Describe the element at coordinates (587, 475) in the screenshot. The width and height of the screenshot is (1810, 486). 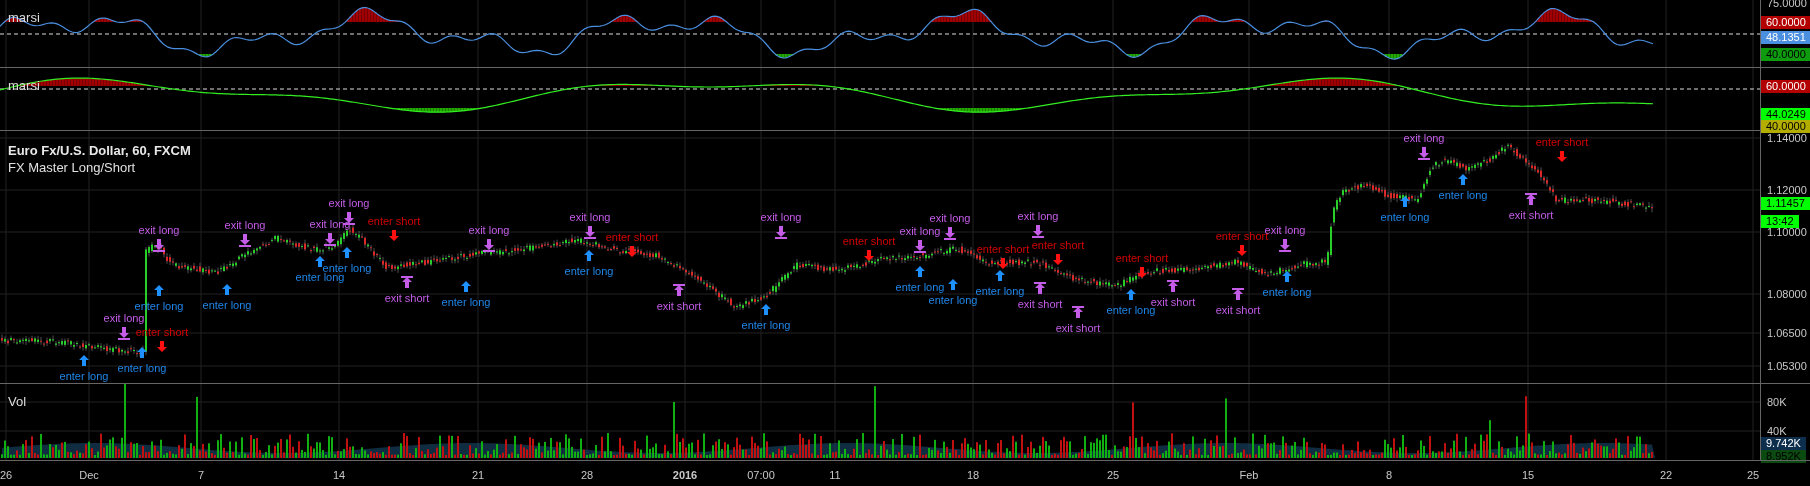
I see `time-axis-label: 28` at that location.